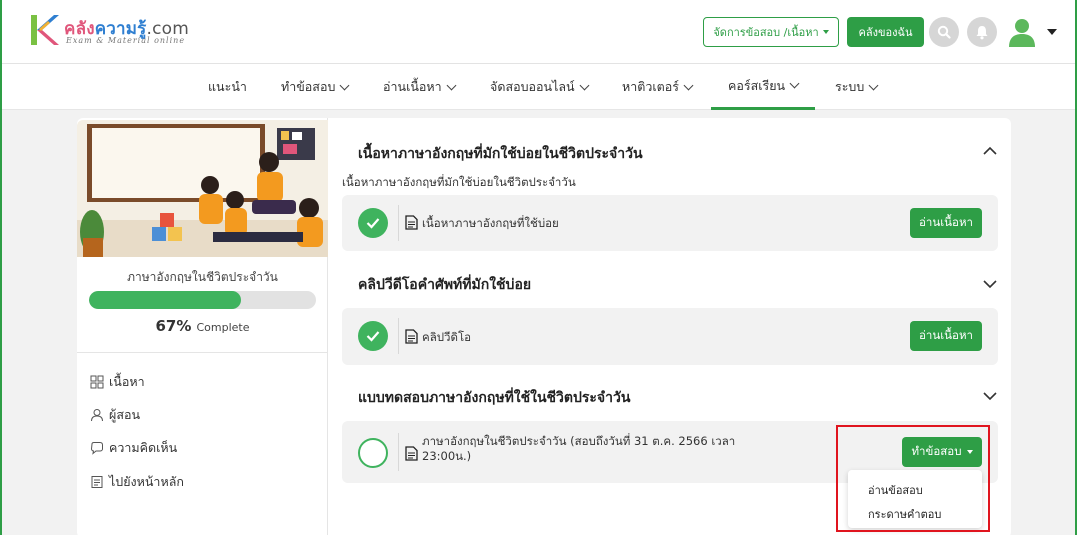 Image resolution: width=1077 pixels, height=535 pixels. I want to click on notification-button, so click(982, 32).